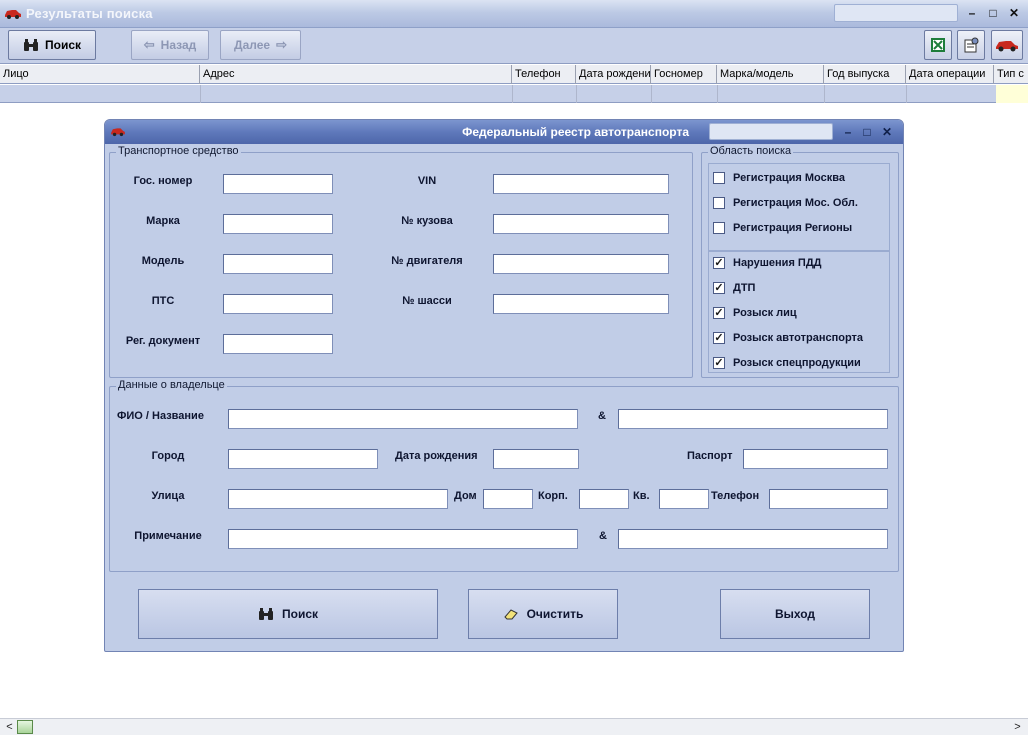  Describe the element at coordinates (163, 341) in the screenshot. I see `reg-doc-label: Рег. документ` at that location.